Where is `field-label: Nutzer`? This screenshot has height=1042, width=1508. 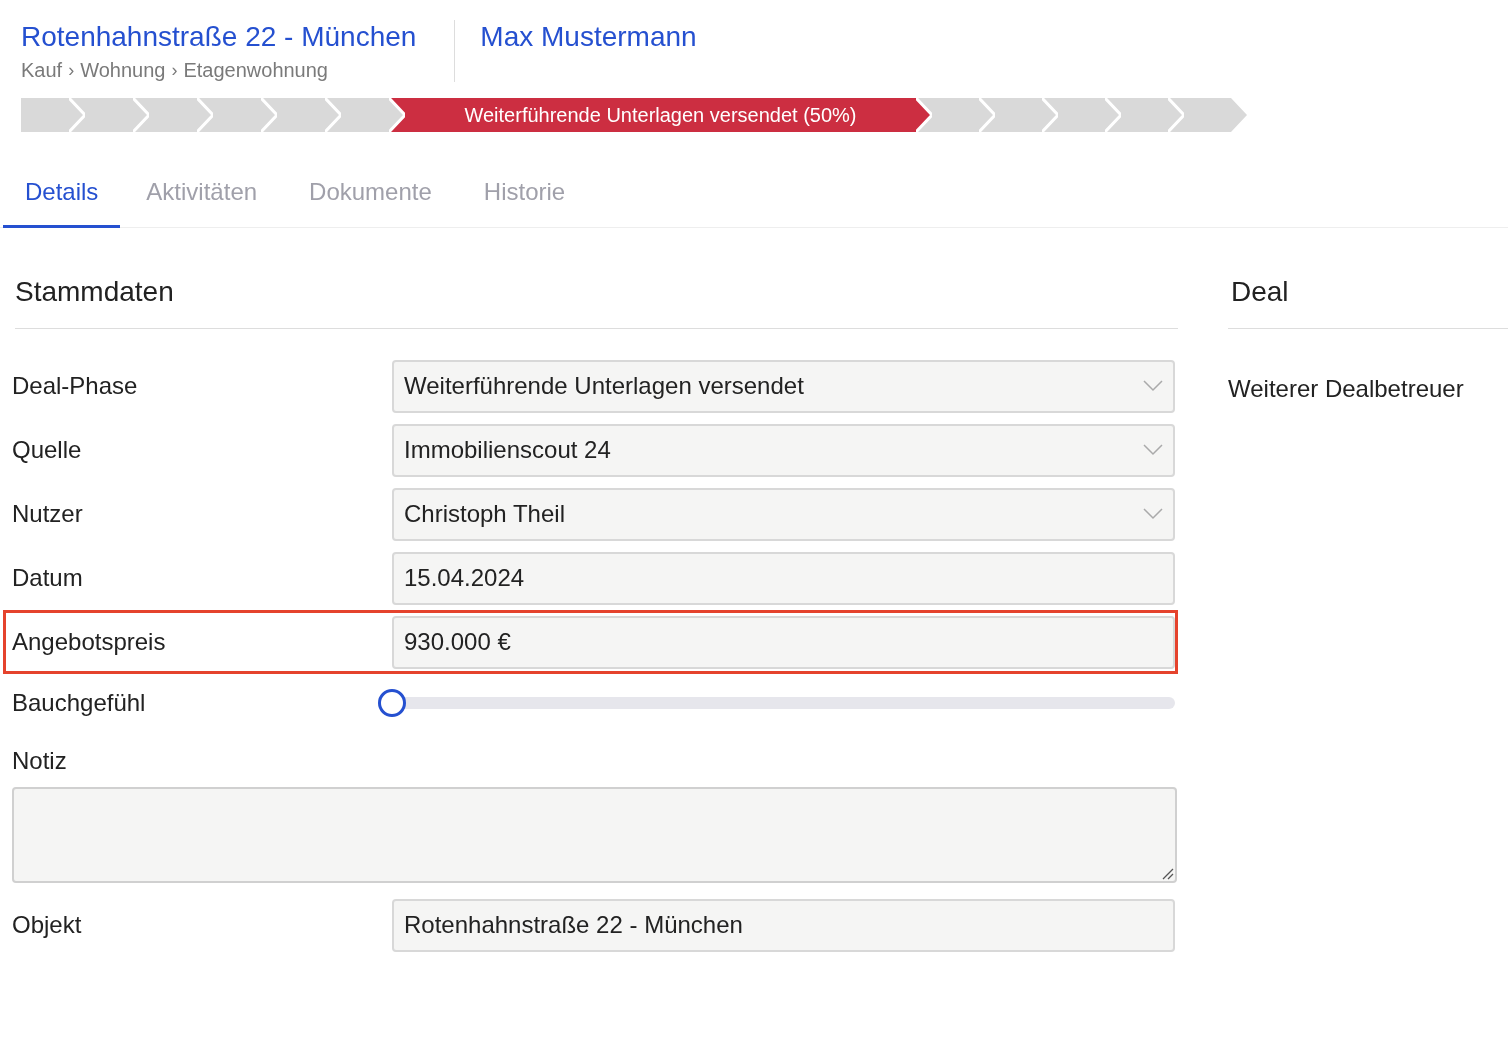 field-label: Nutzer is located at coordinates (47, 514).